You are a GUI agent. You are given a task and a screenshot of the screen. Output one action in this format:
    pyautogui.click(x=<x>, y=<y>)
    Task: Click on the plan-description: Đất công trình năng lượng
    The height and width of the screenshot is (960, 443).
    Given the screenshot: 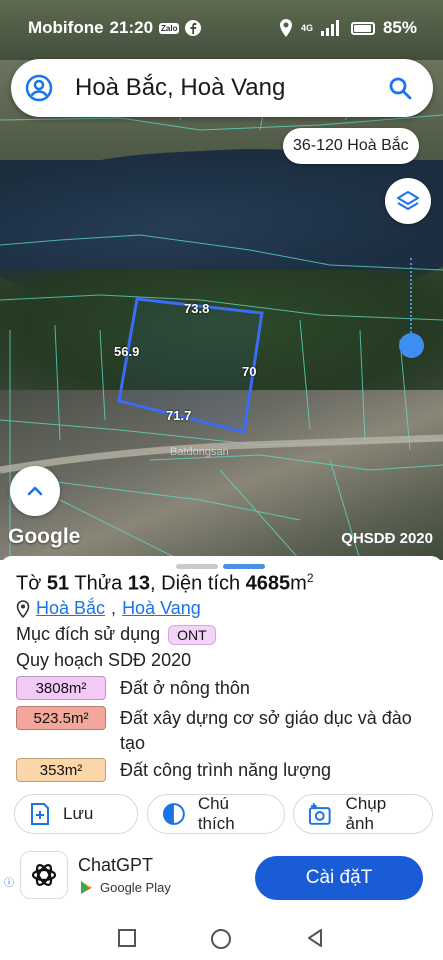 What is the action you would take?
    pyautogui.click(x=225, y=770)
    